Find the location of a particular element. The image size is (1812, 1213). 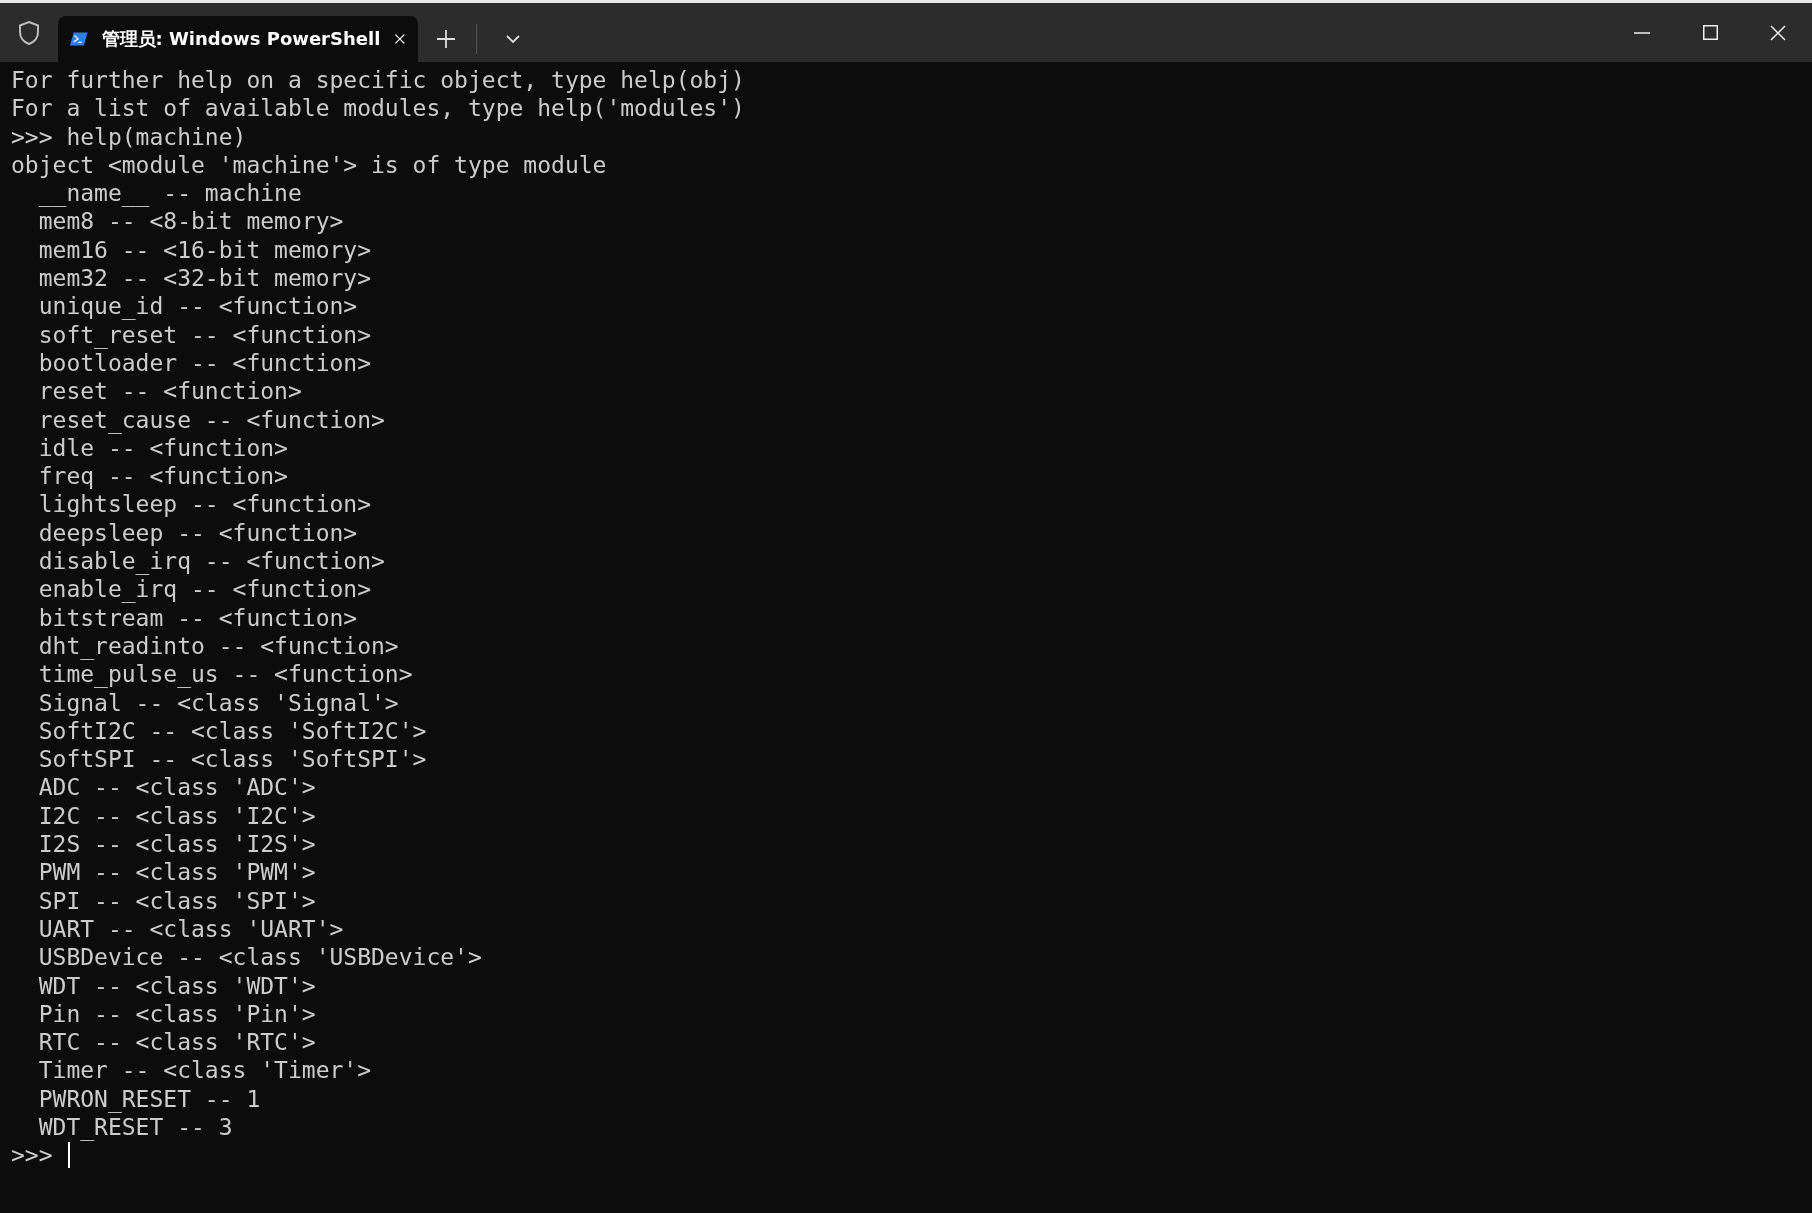

terminal-line: WDT -- <class 'WDT'> is located at coordinates (176, 985).